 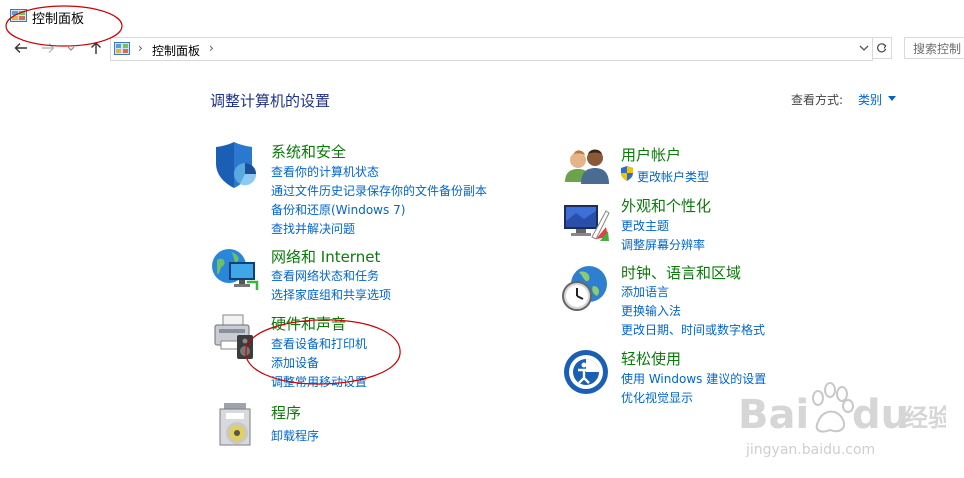 What do you see at coordinates (295, 435) in the screenshot?
I see `link-uninstall-program: 卸载程序` at bounding box center [295, 435].